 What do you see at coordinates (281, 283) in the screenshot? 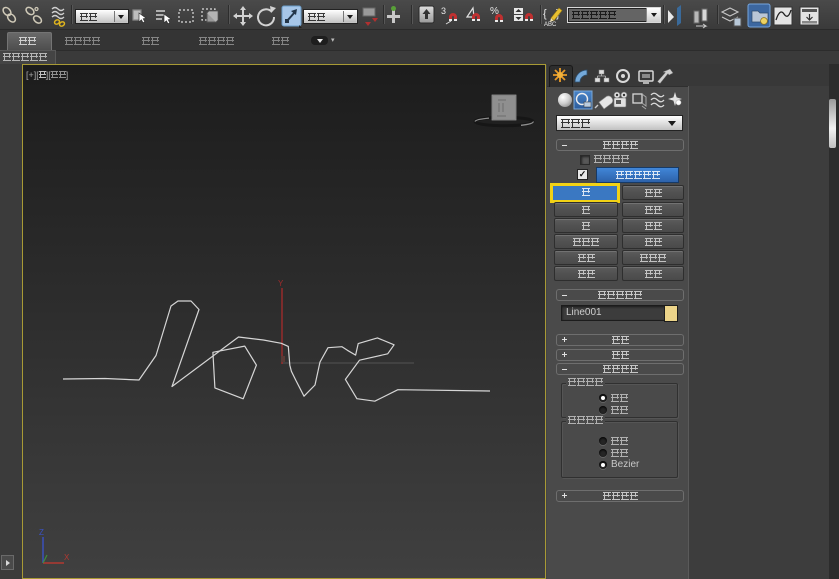
I see `svg-text: Y` at bounding box center [281, 283].